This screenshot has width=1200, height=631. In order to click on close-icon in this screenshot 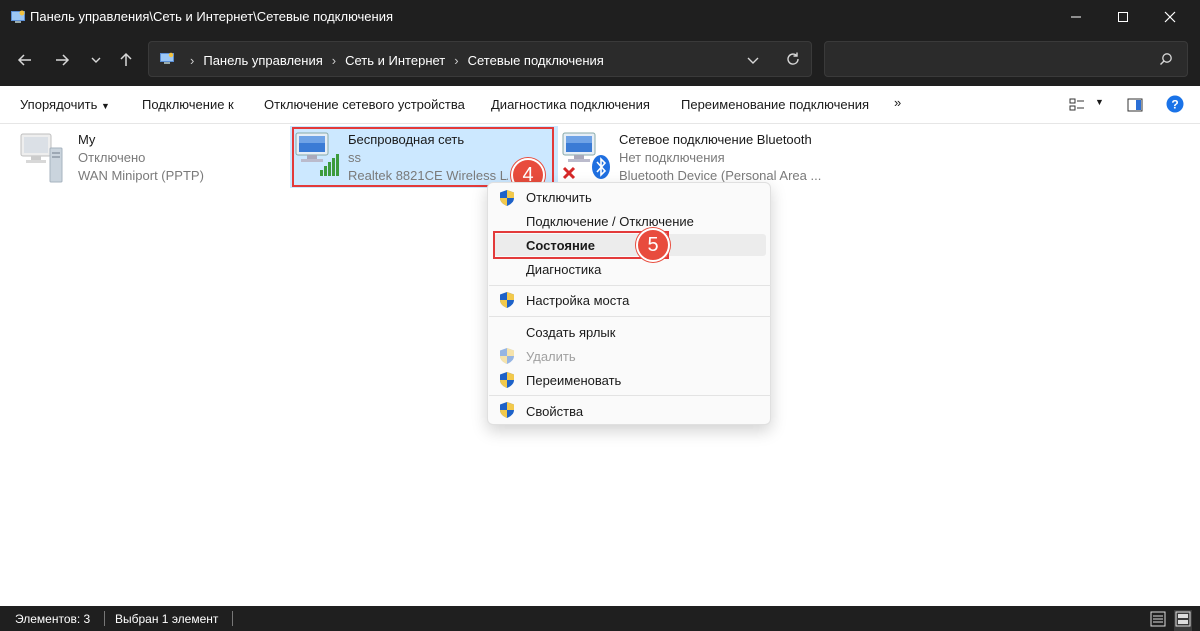, I will do `click(1170, 17)`.